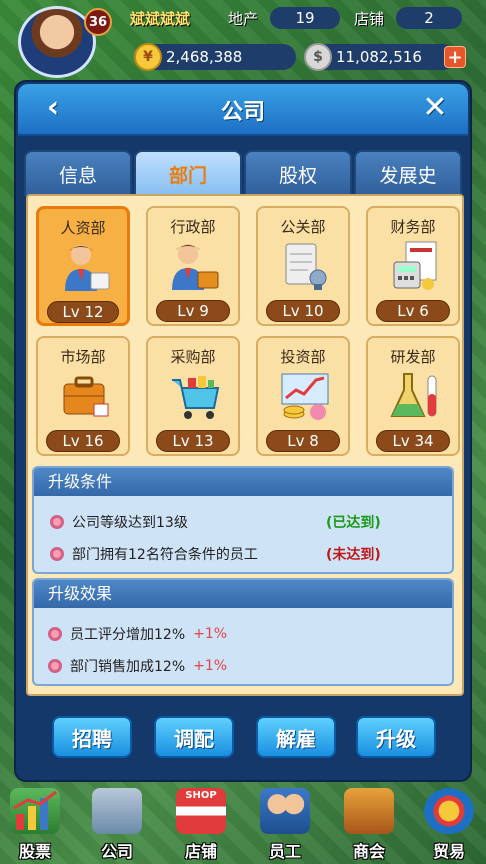 The height and width of the screenshot is (864, 486). What do you see at coordinates (455, 57) in the screenshot?
I see `add-money-button: +` at bounding box center [455, 57].